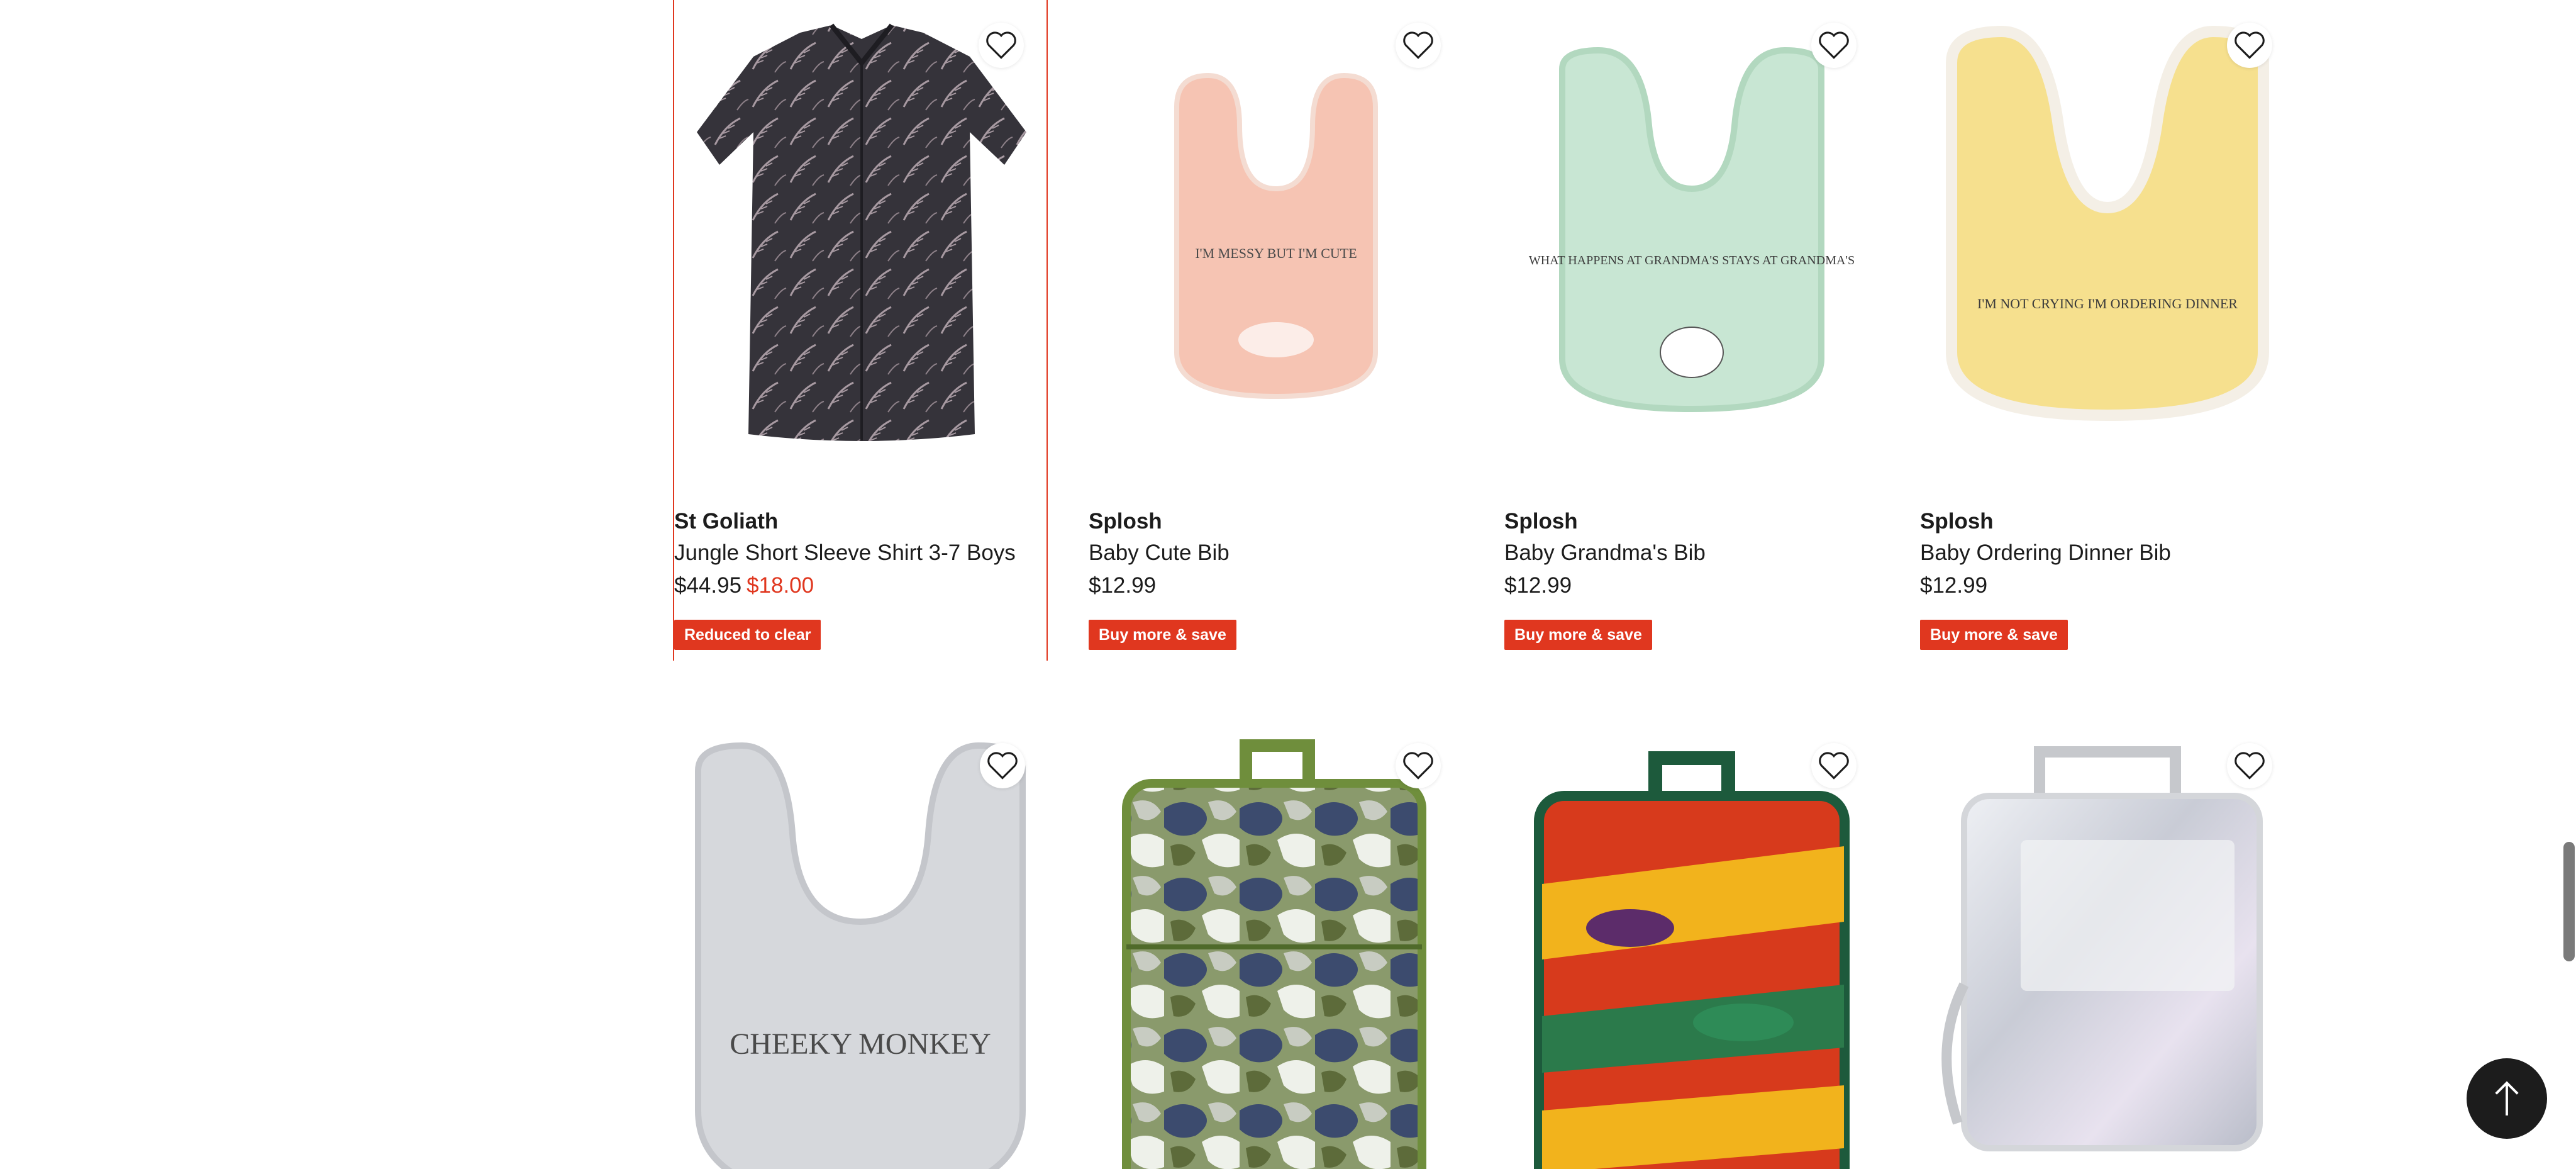 This screenshot has height=1169, width=2576. Describe the element at coordinates (1691, 553) in the screenshot. I see `product-title: Baby Grandma's Bib` at that location.